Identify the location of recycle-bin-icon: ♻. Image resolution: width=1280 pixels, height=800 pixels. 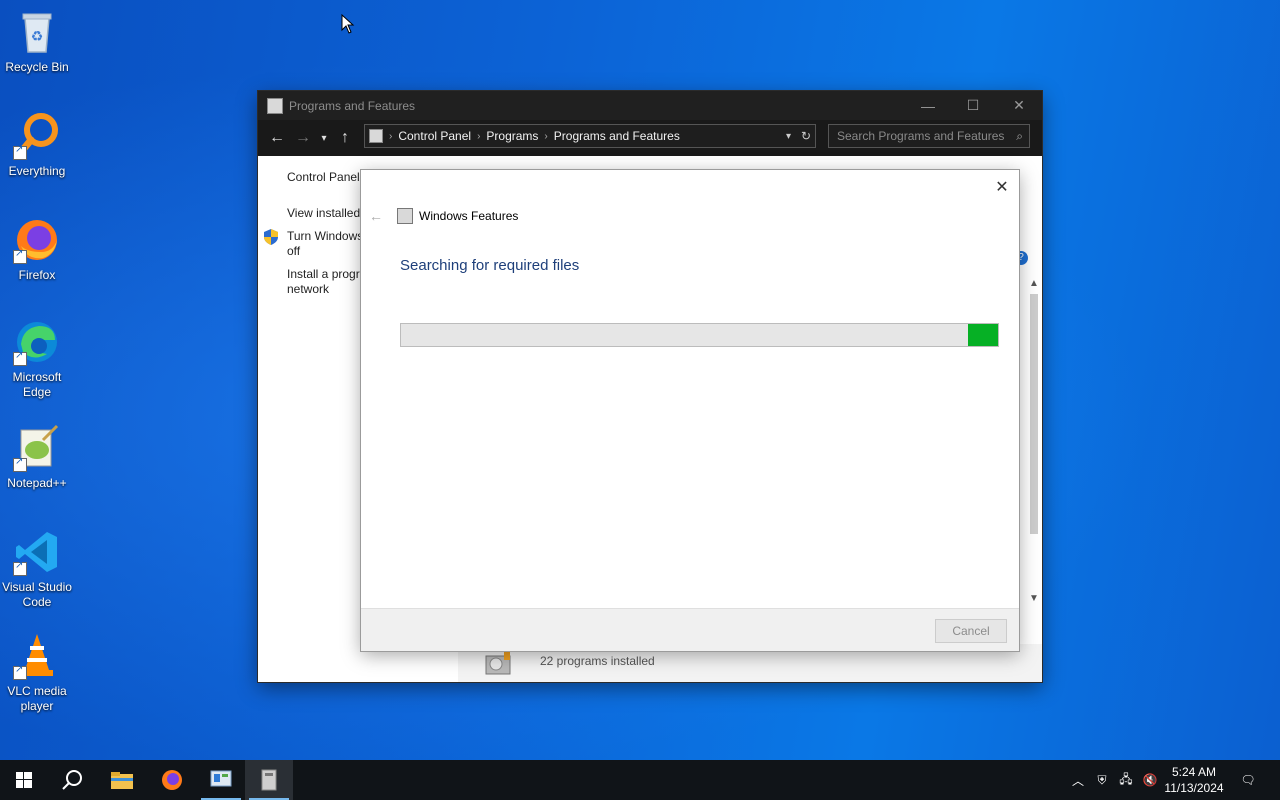
(37, 32).